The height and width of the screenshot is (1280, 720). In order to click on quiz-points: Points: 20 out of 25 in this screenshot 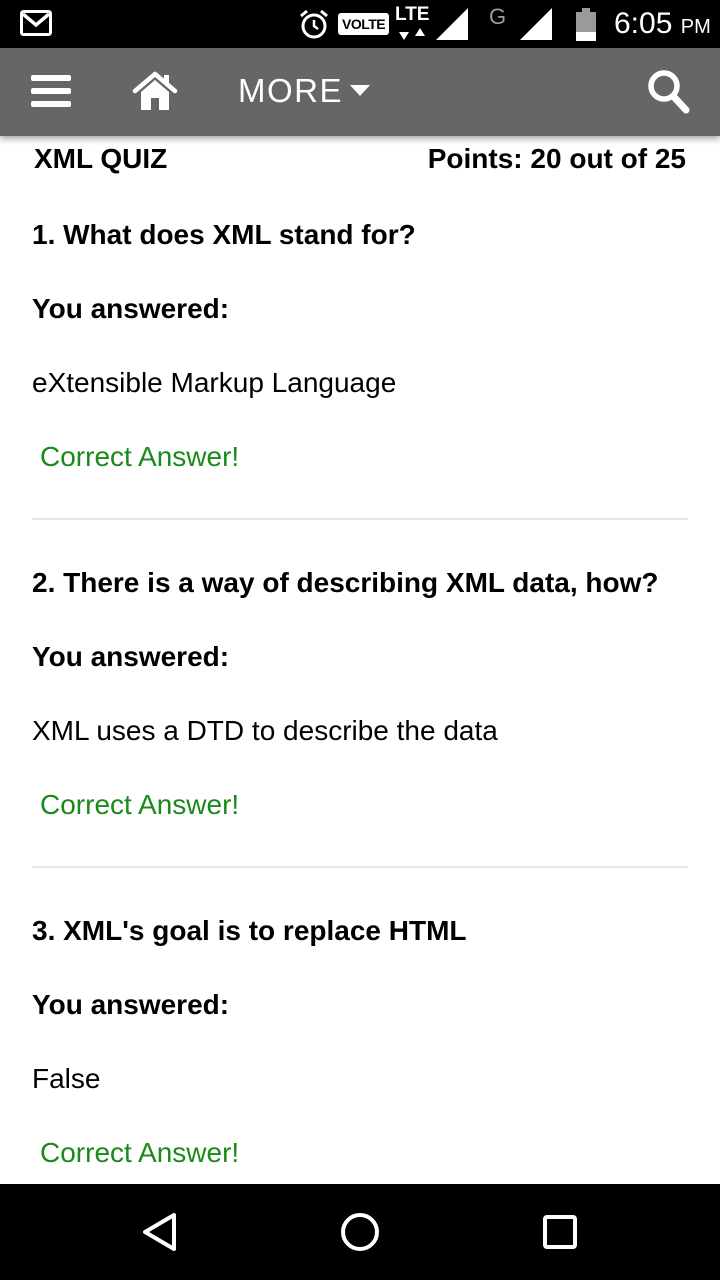, I will do `click(556, 158)`.